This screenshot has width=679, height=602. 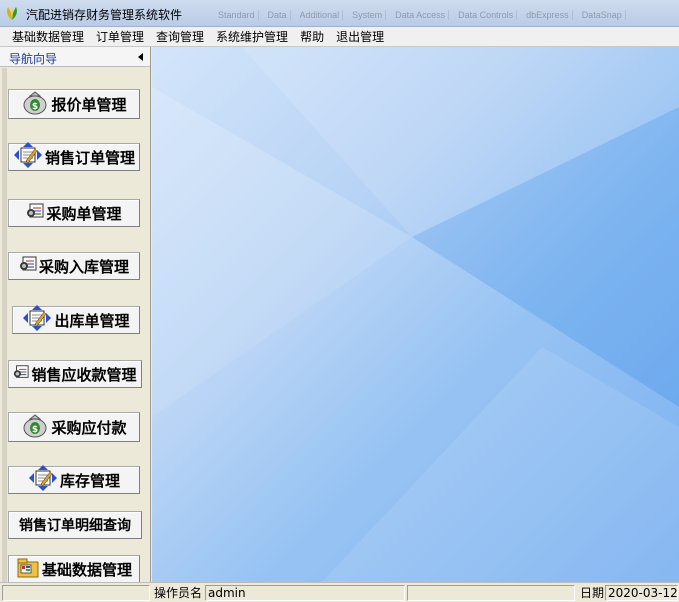 I want to click on nav-button-basic-data: 基础数据管理, so click(x=74, y=568).